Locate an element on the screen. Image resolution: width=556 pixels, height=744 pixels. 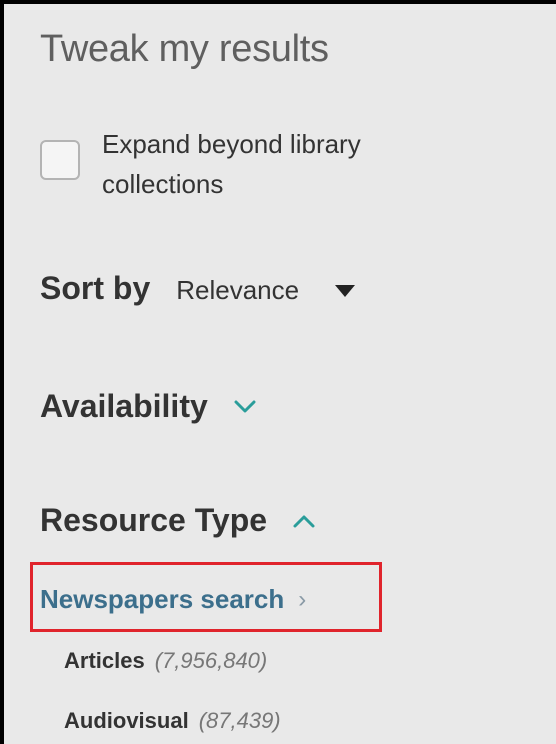
sort-by-select: Relevance is located at coordinates (266, 290).